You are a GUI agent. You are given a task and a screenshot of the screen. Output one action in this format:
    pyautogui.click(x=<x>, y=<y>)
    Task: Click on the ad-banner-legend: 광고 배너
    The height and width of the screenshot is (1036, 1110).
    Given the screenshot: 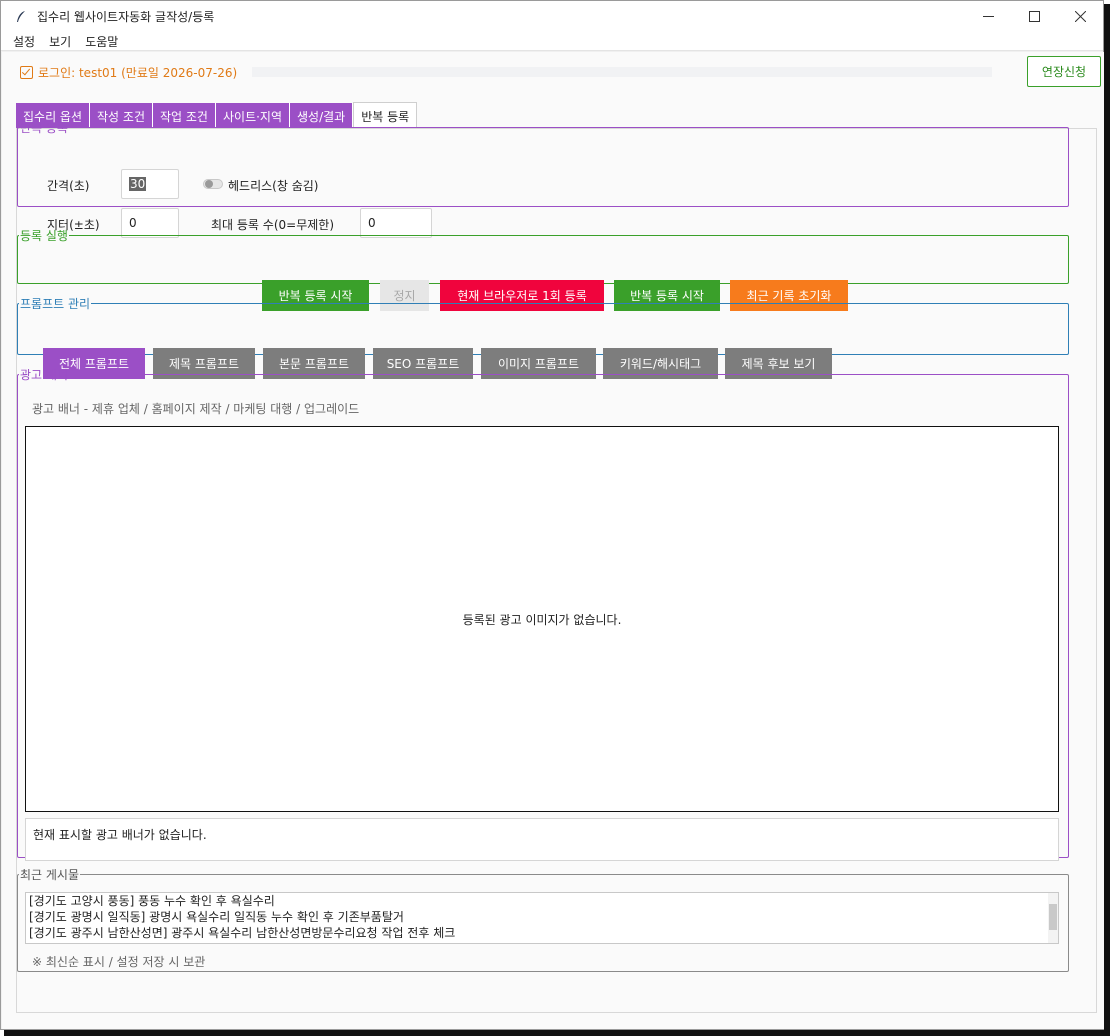 What is the action you would take?
    pyautogui.click(x=44, y=375)
    